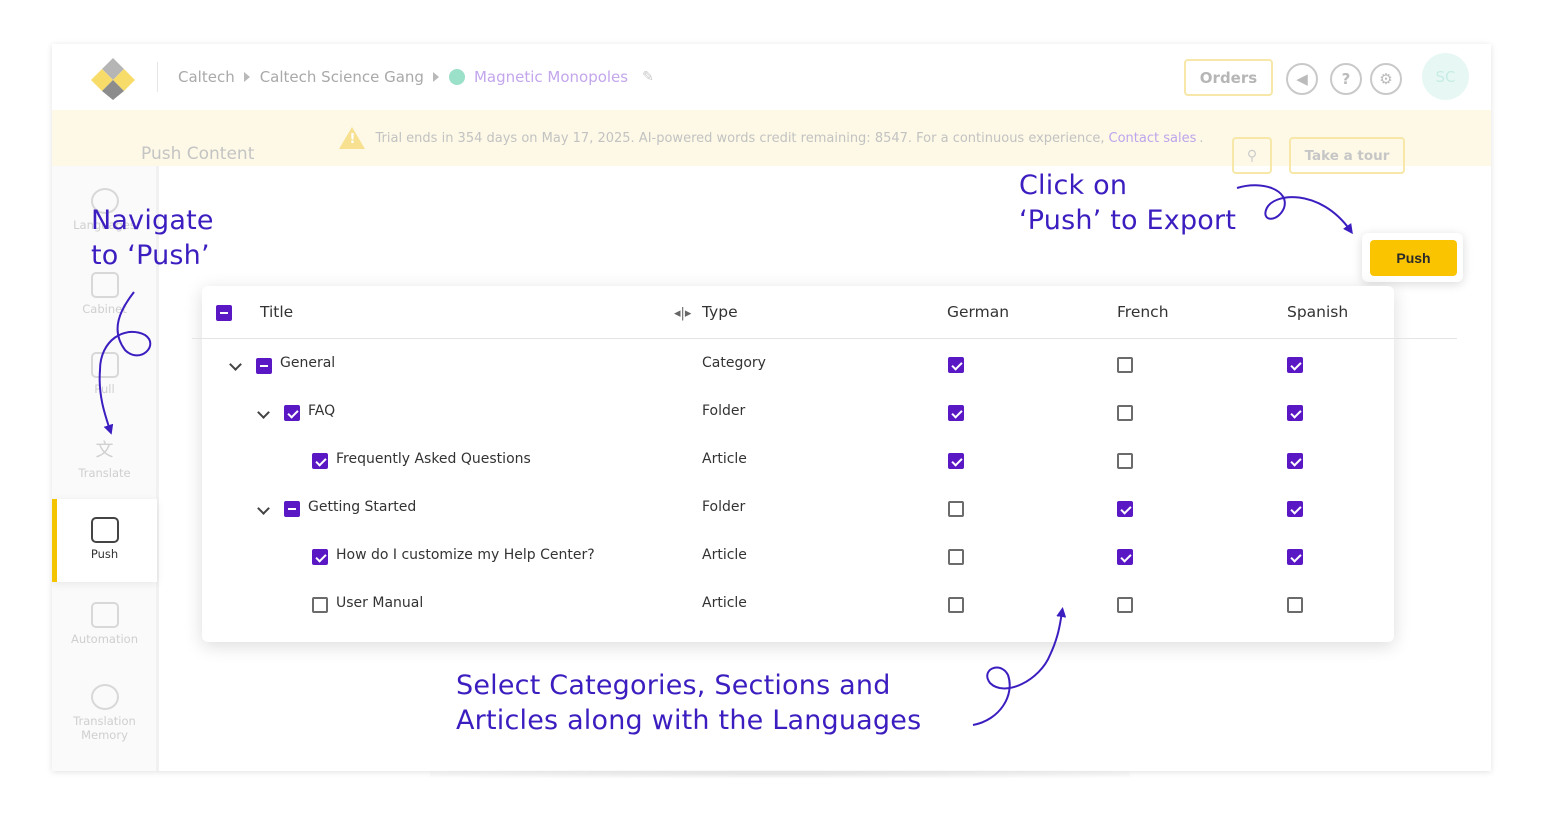 The width and height of the screenshot is (1543, 815). Describe the element at coordinates (104, 309) in the screenshot. I see `sidebar-item-label: Cabinet` at that location.